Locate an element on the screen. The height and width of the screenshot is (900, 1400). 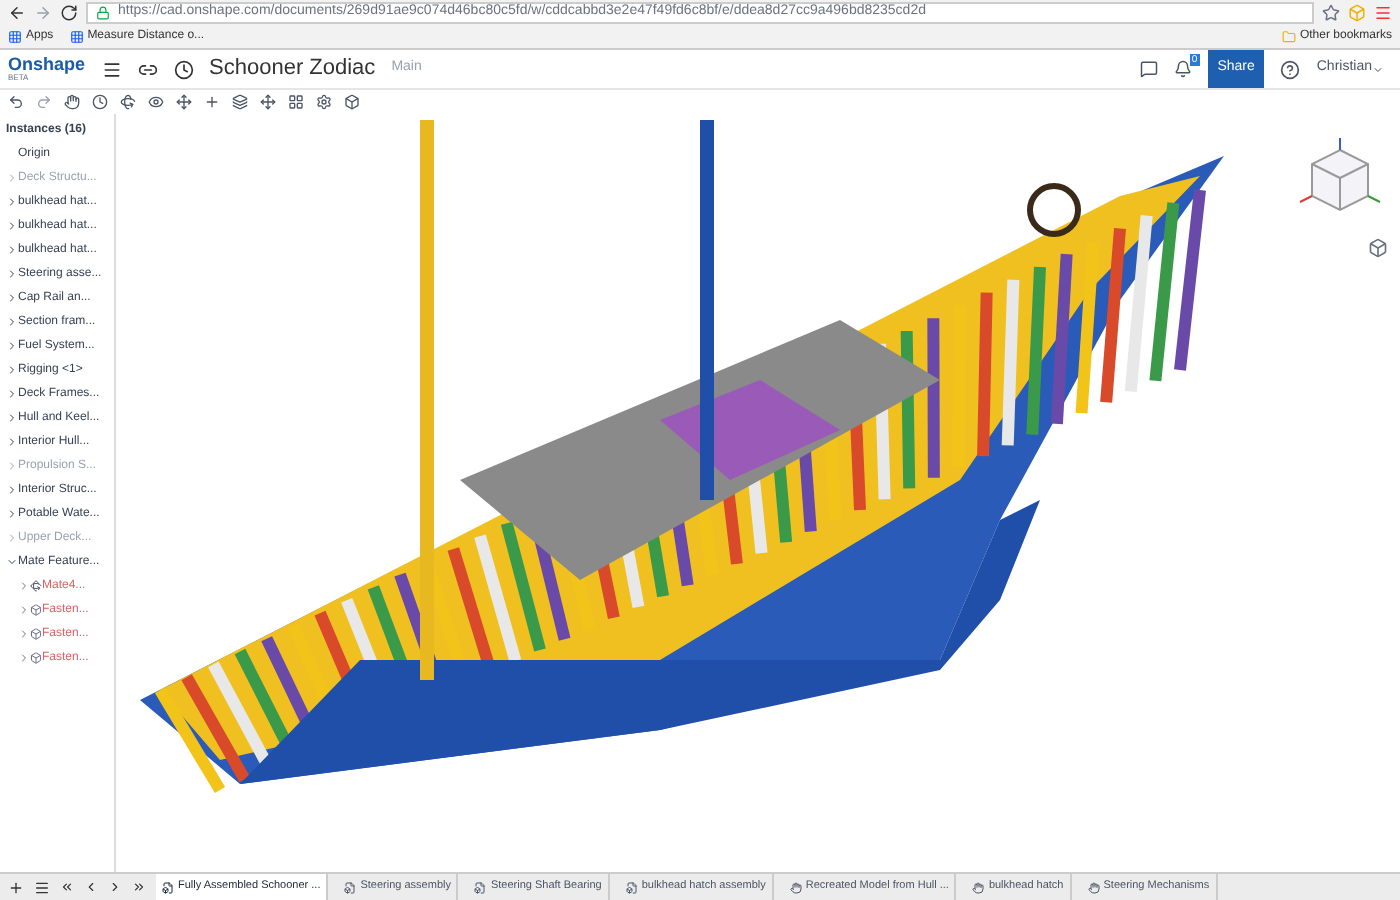
notification-icon is located at coordinates (1182, 69).